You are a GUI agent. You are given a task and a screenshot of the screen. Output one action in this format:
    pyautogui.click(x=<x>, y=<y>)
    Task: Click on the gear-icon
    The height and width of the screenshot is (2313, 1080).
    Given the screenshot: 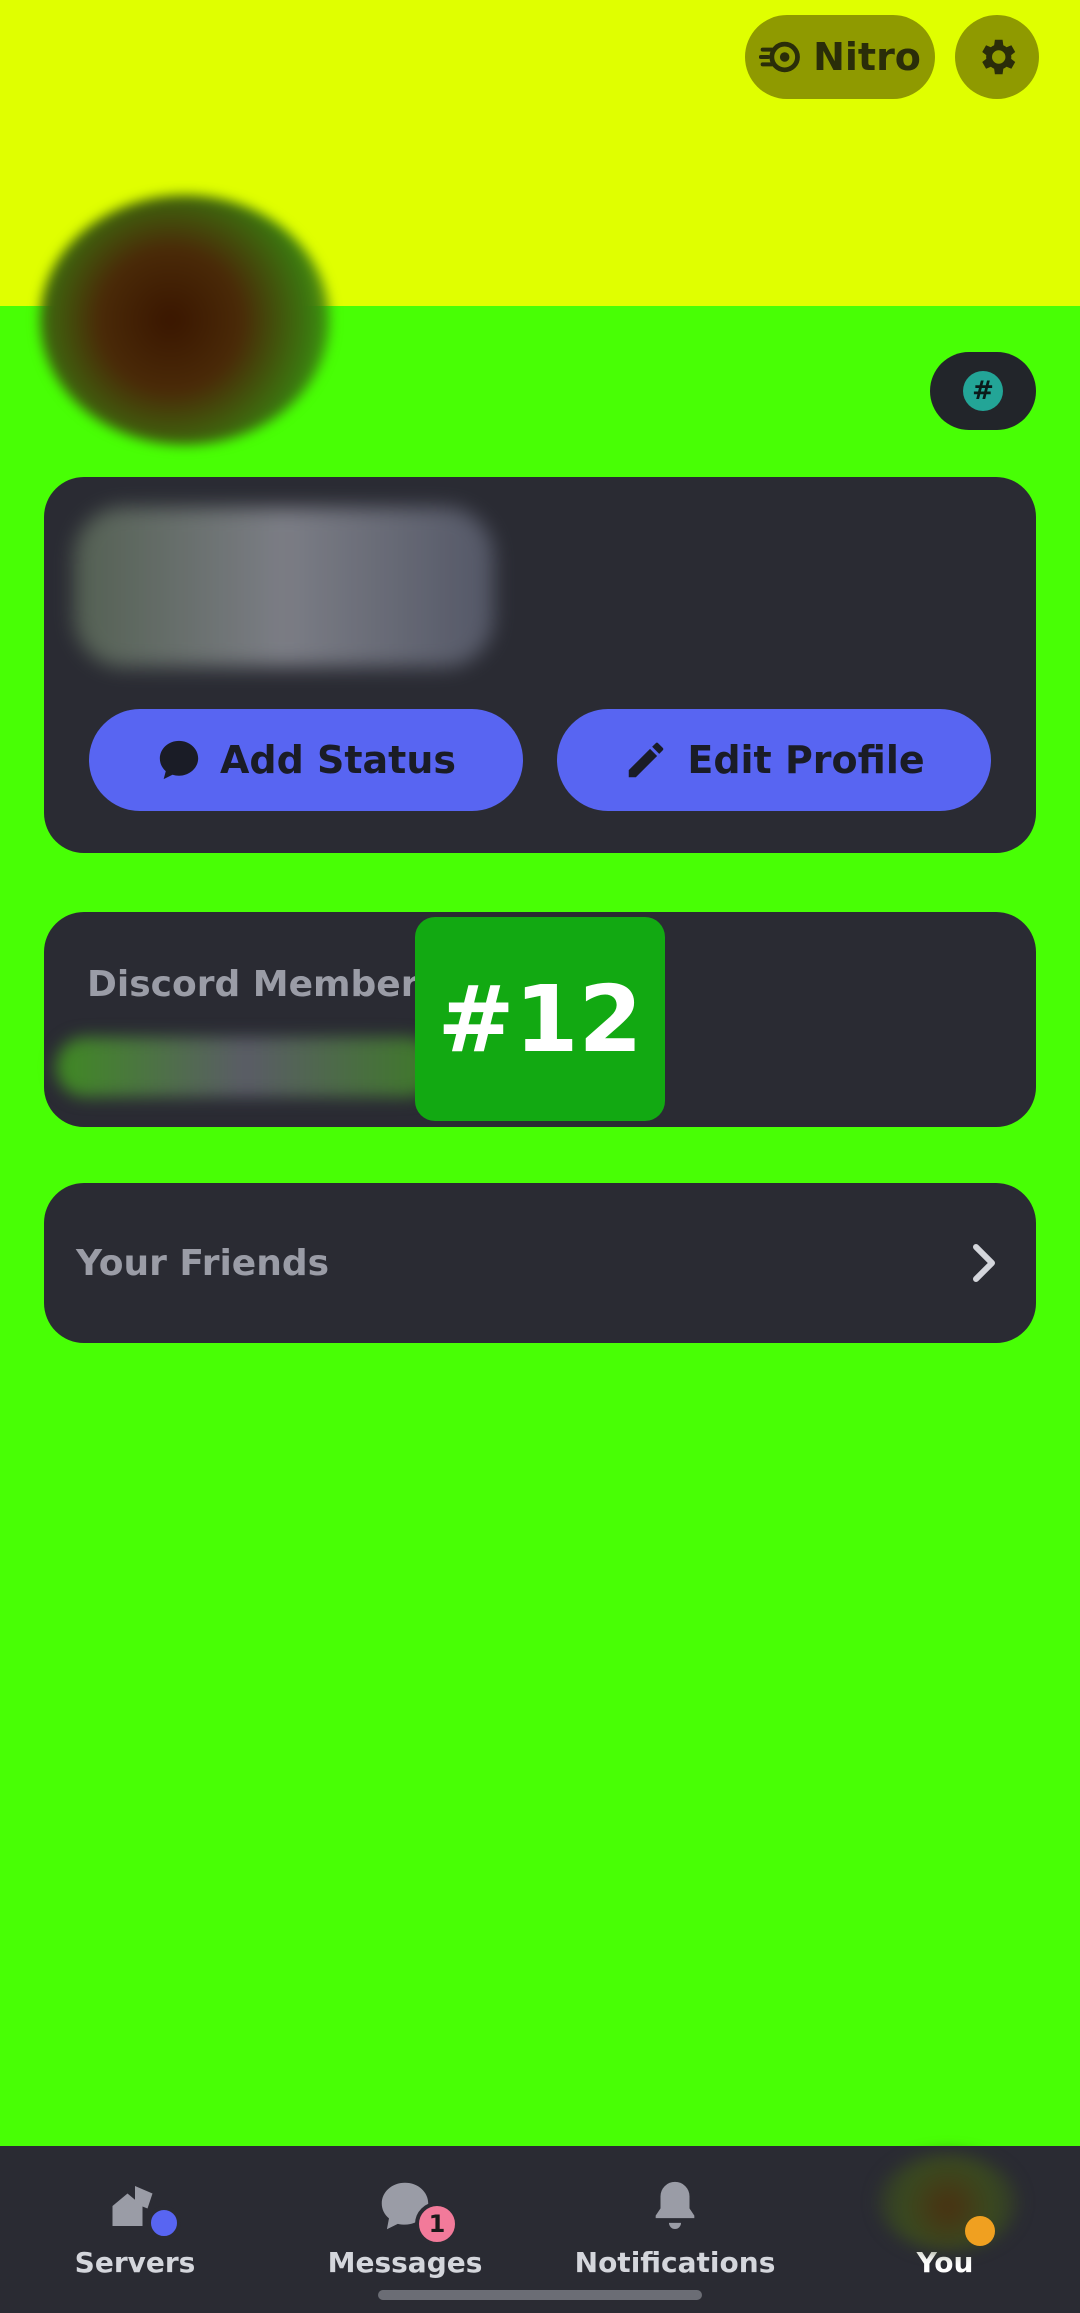 What is the action you would take?
    pyautogui.click(x=999, y=57)
    